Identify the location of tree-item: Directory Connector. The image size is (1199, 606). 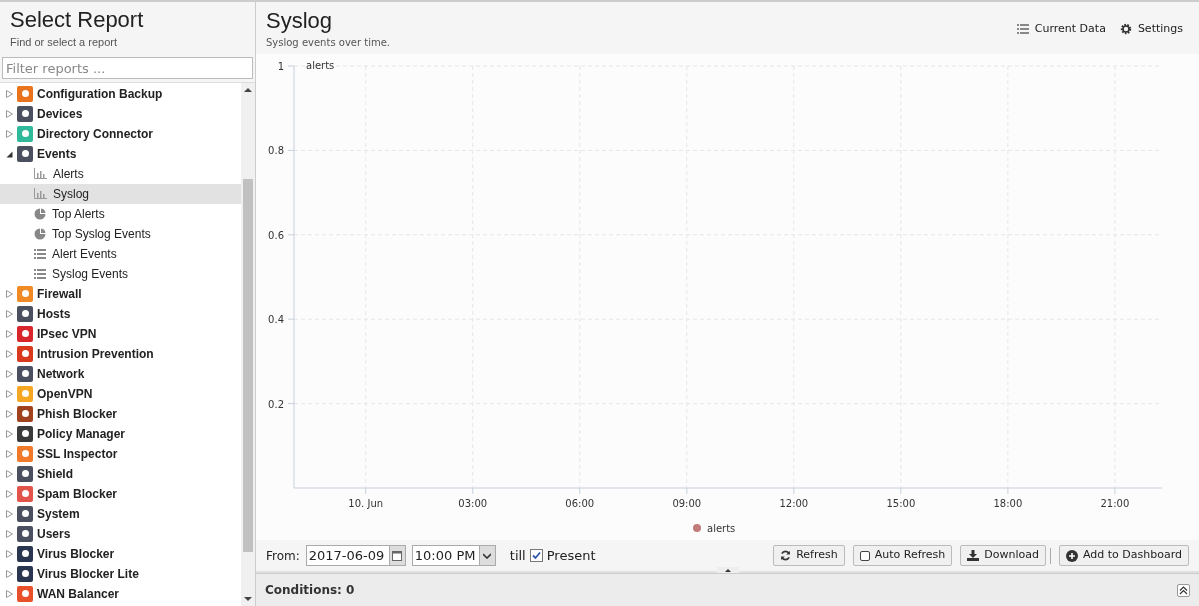
(120, 133).